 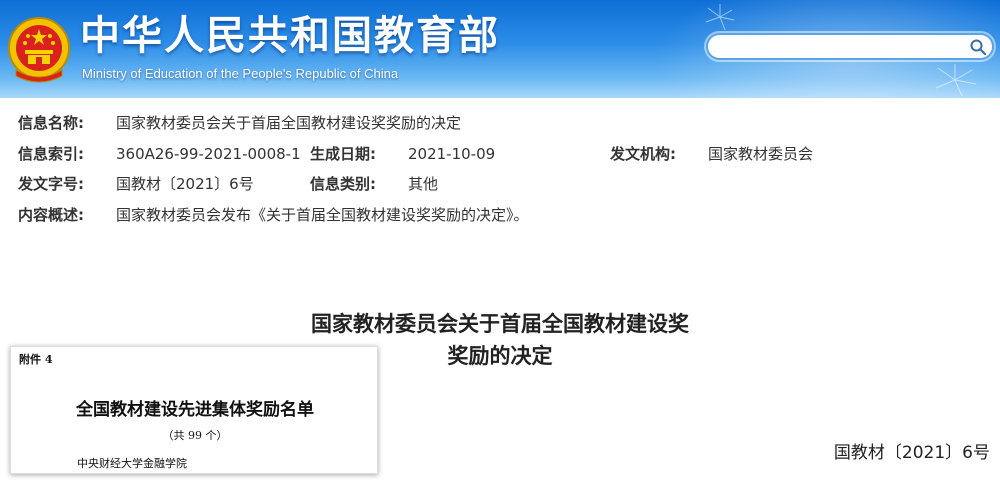 I want to click on attachment-image: 附件 4 全国教材建设先进集体奖励名单 （共 99 个） 中央财经大学金融学院, so click(x=194, y=410).